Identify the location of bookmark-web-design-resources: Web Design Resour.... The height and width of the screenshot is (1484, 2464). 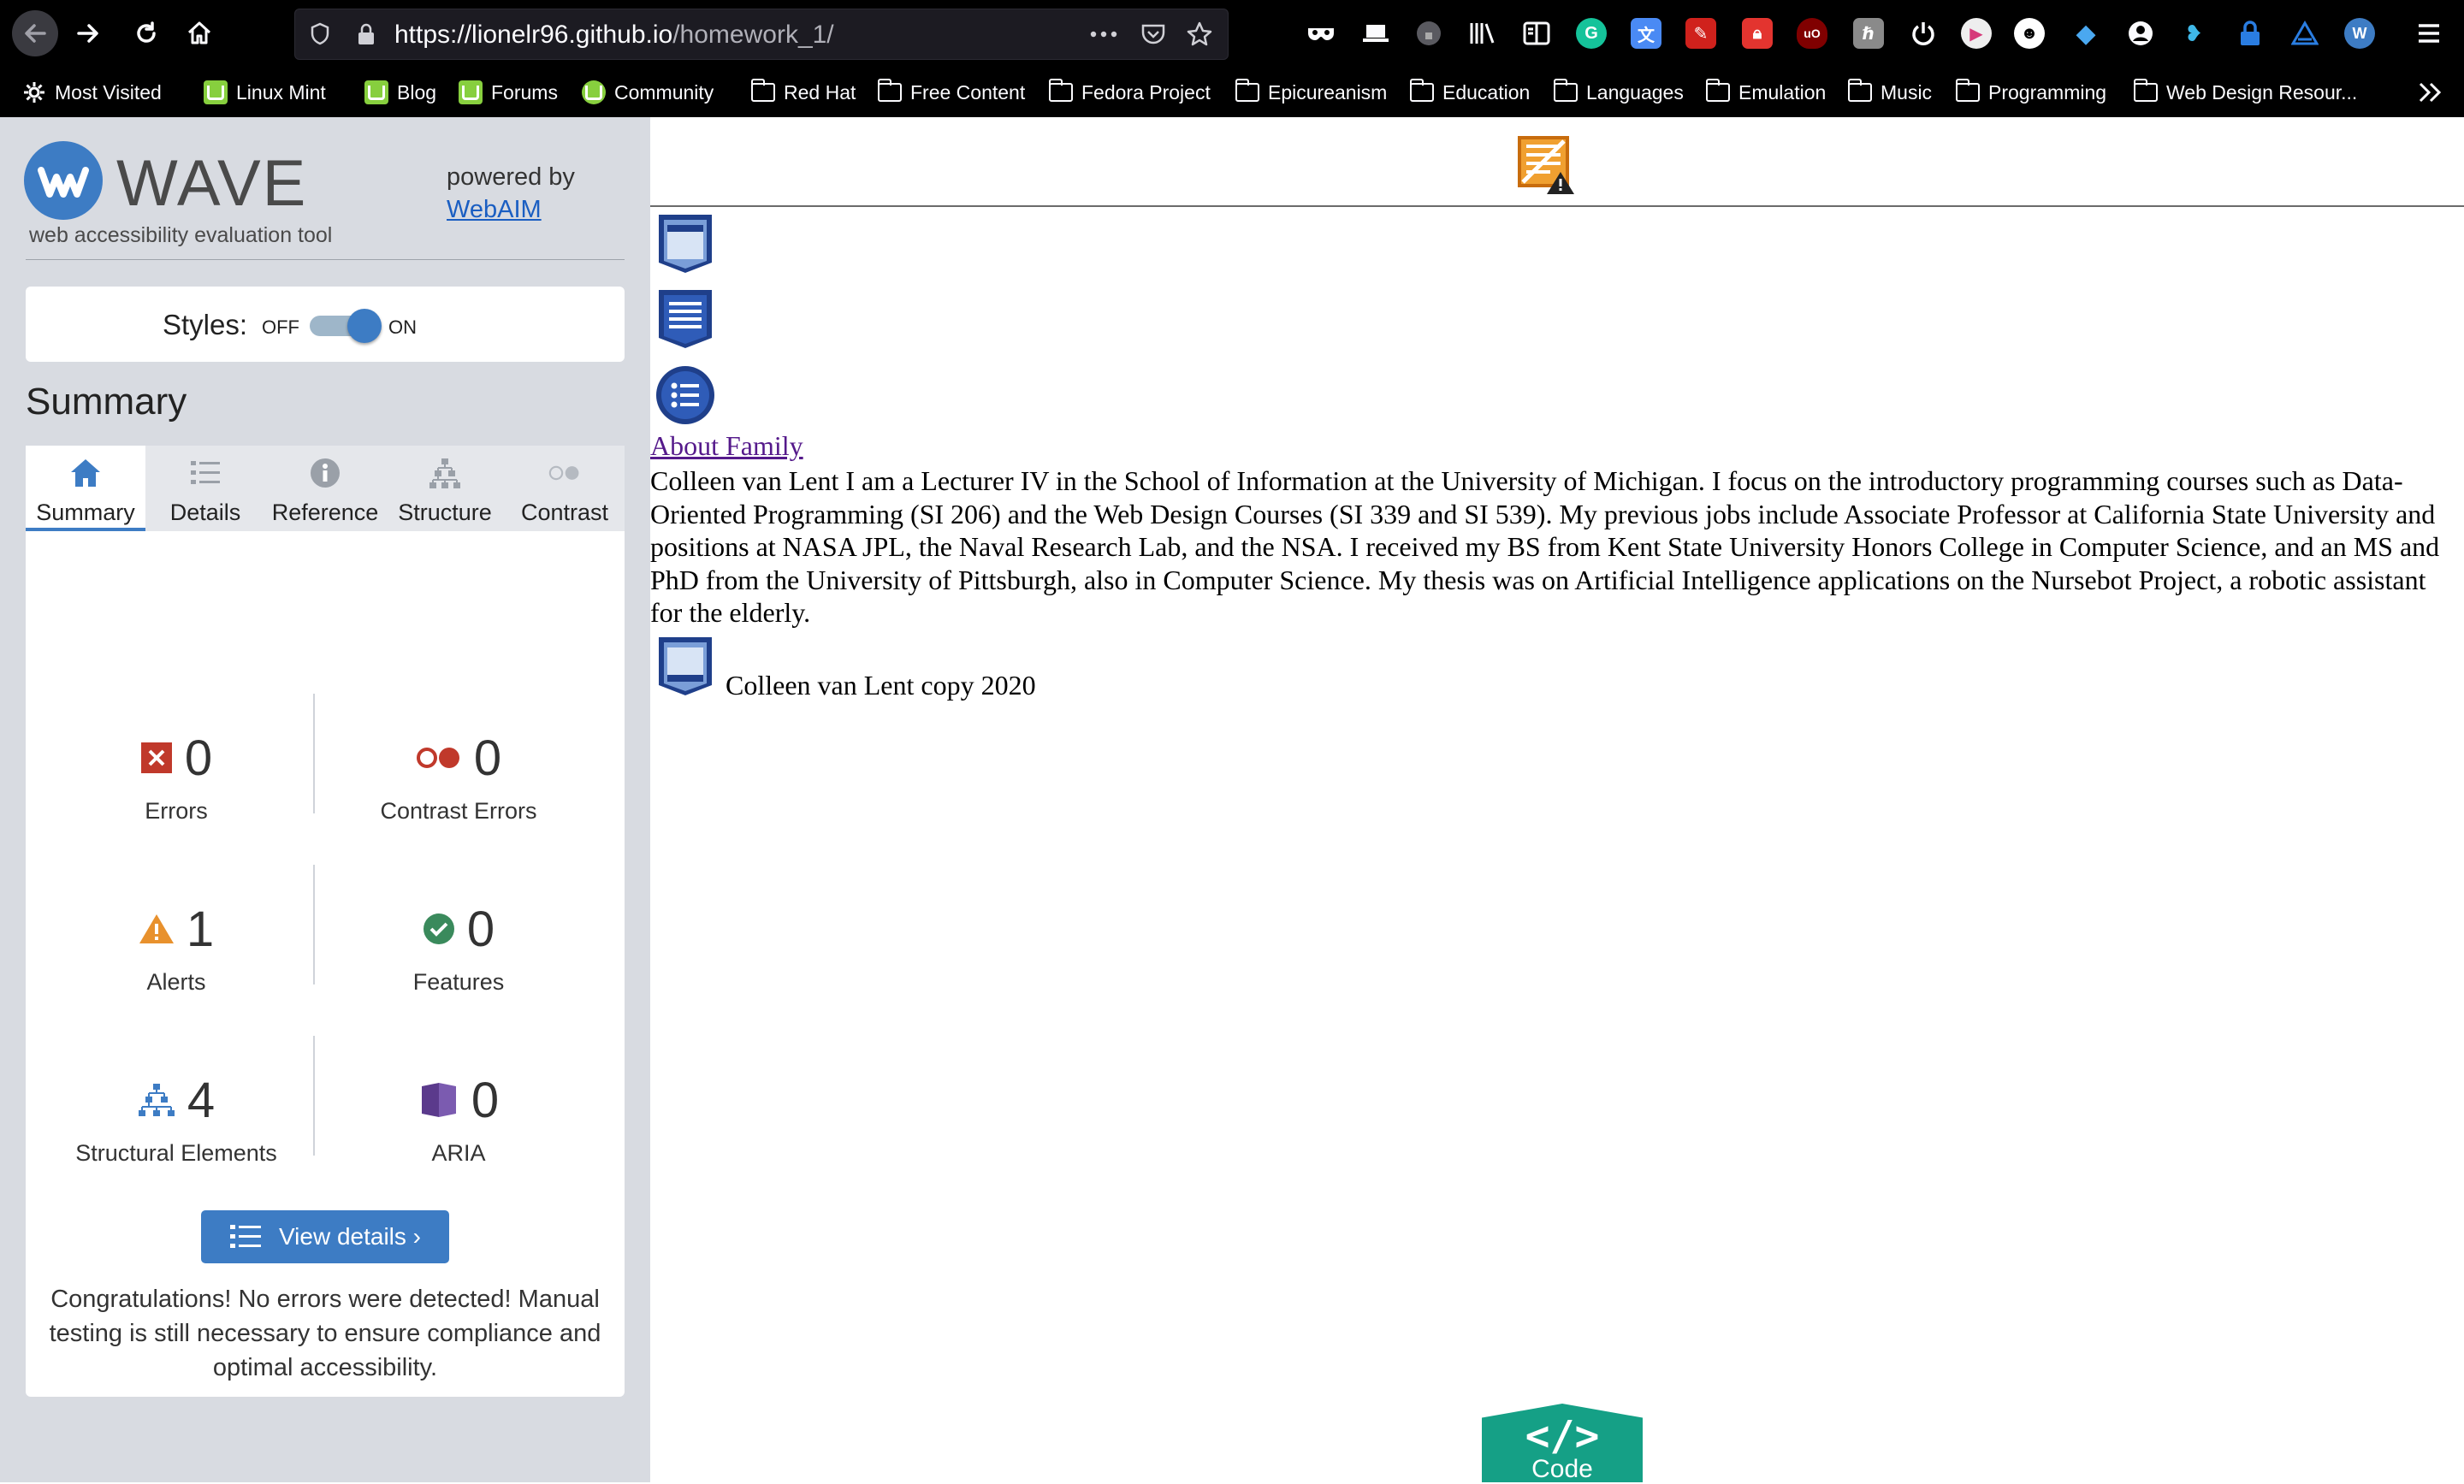
(2245, 92).